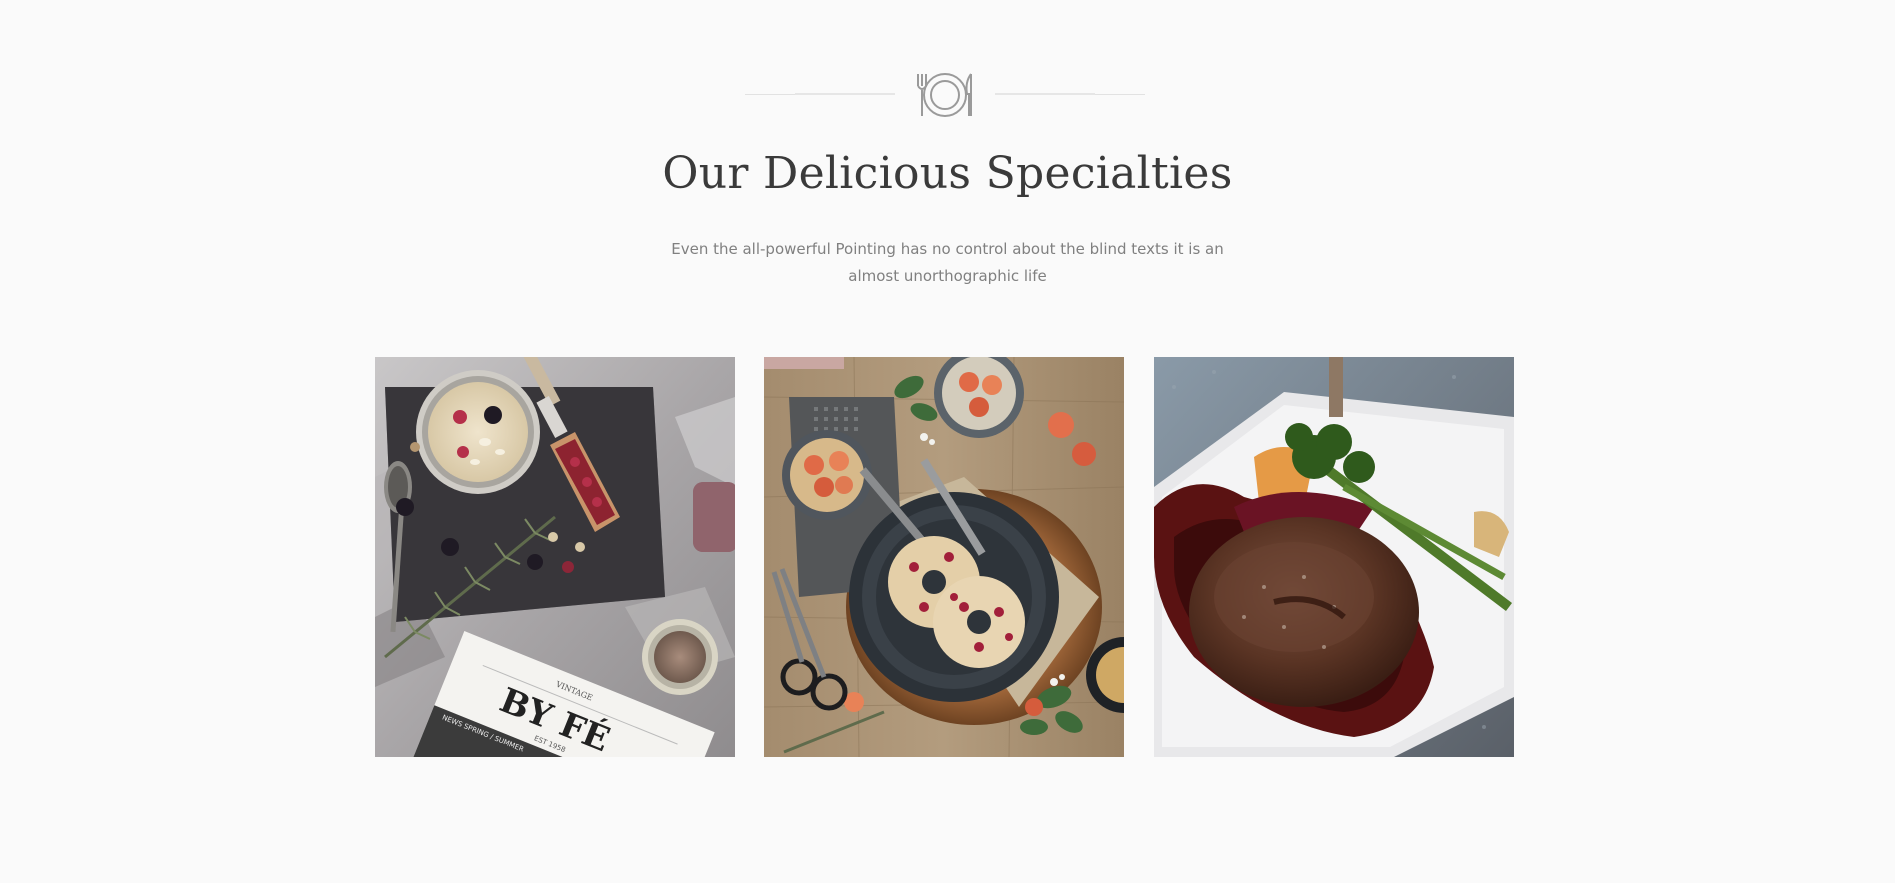  I want to click on section-title: Our Delicious Specialties, so click(947, 173).